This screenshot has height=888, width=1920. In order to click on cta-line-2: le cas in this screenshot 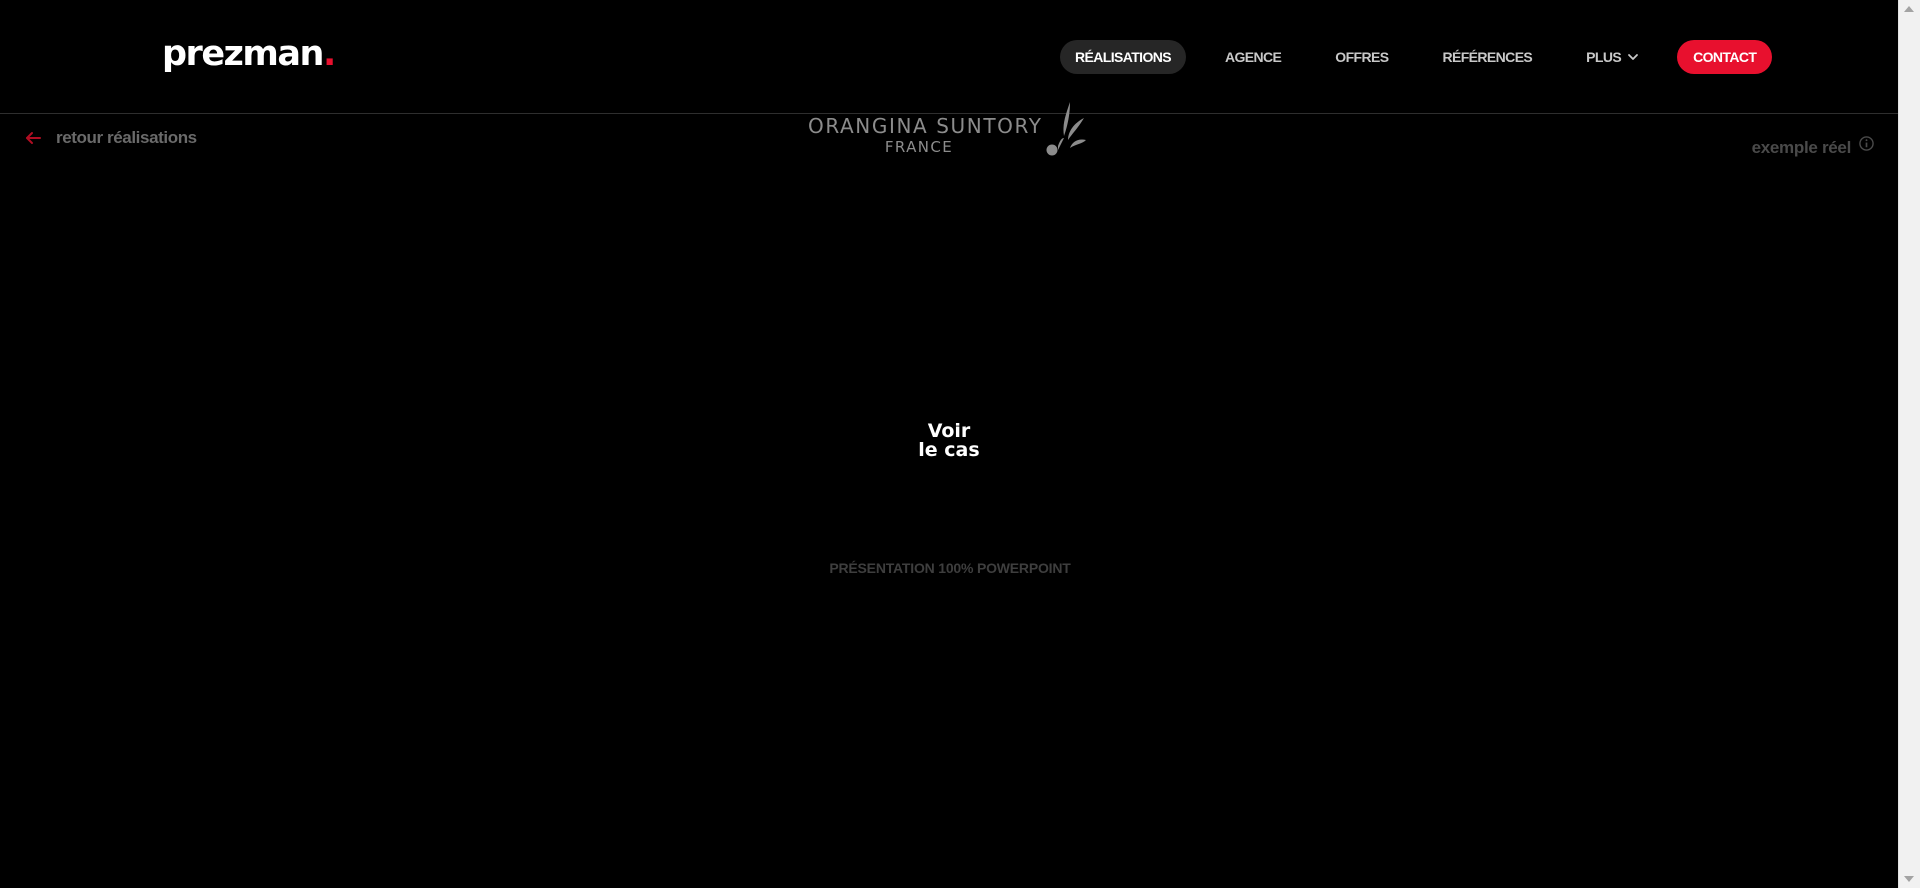, I will do `click(949, 450)`.